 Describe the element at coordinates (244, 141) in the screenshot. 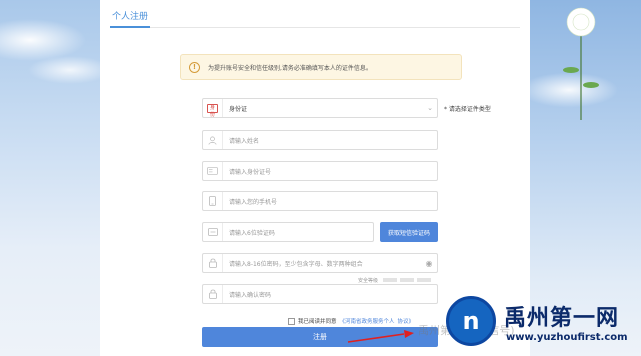

I see `name-placeholder: 请输入姓名` at that location.